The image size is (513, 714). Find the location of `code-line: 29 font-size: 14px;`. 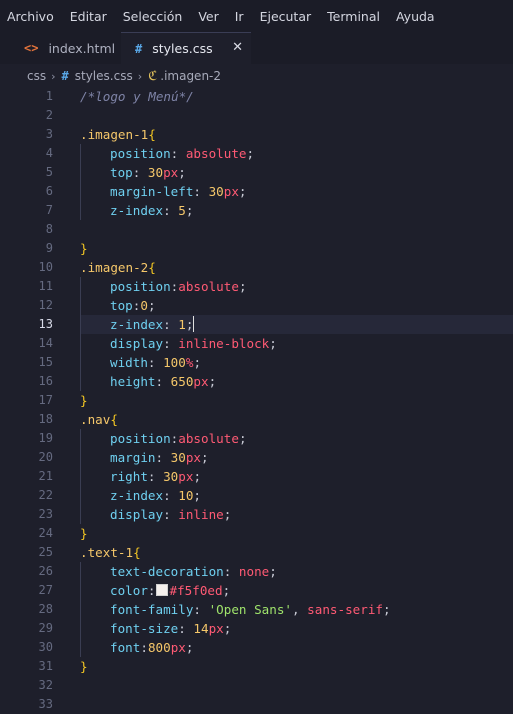

code-line: 29 font-size: 14px; is located at coordinates (256, 628).